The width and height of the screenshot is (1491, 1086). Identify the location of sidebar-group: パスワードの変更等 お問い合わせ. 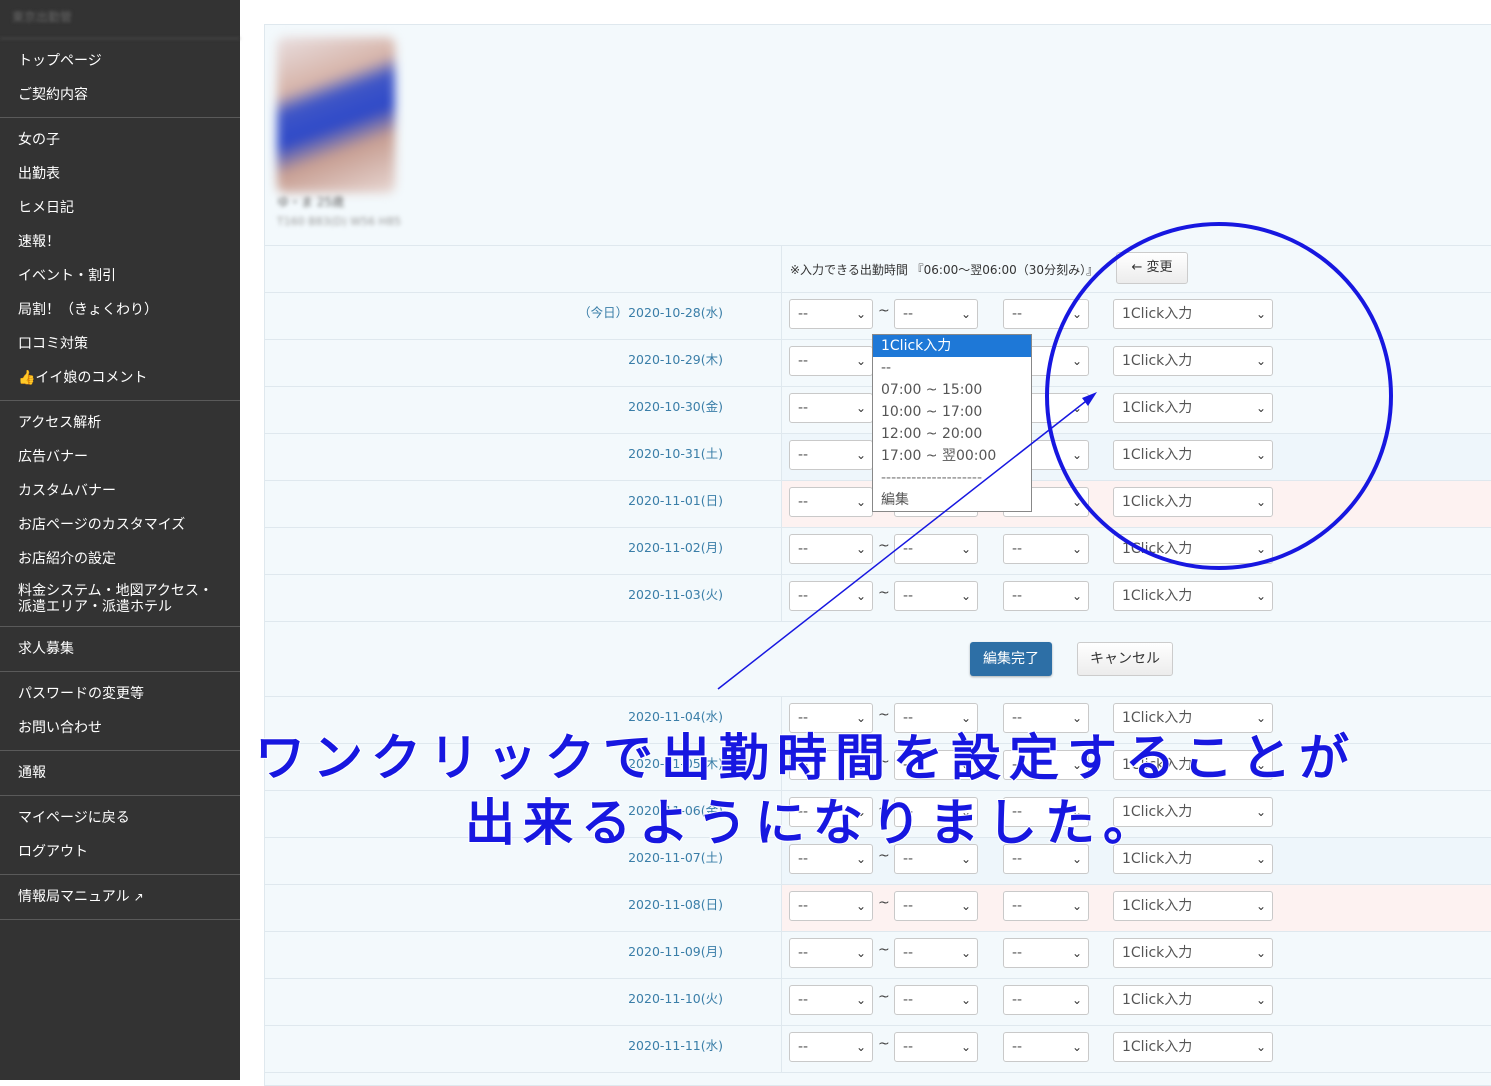
(120, 711).